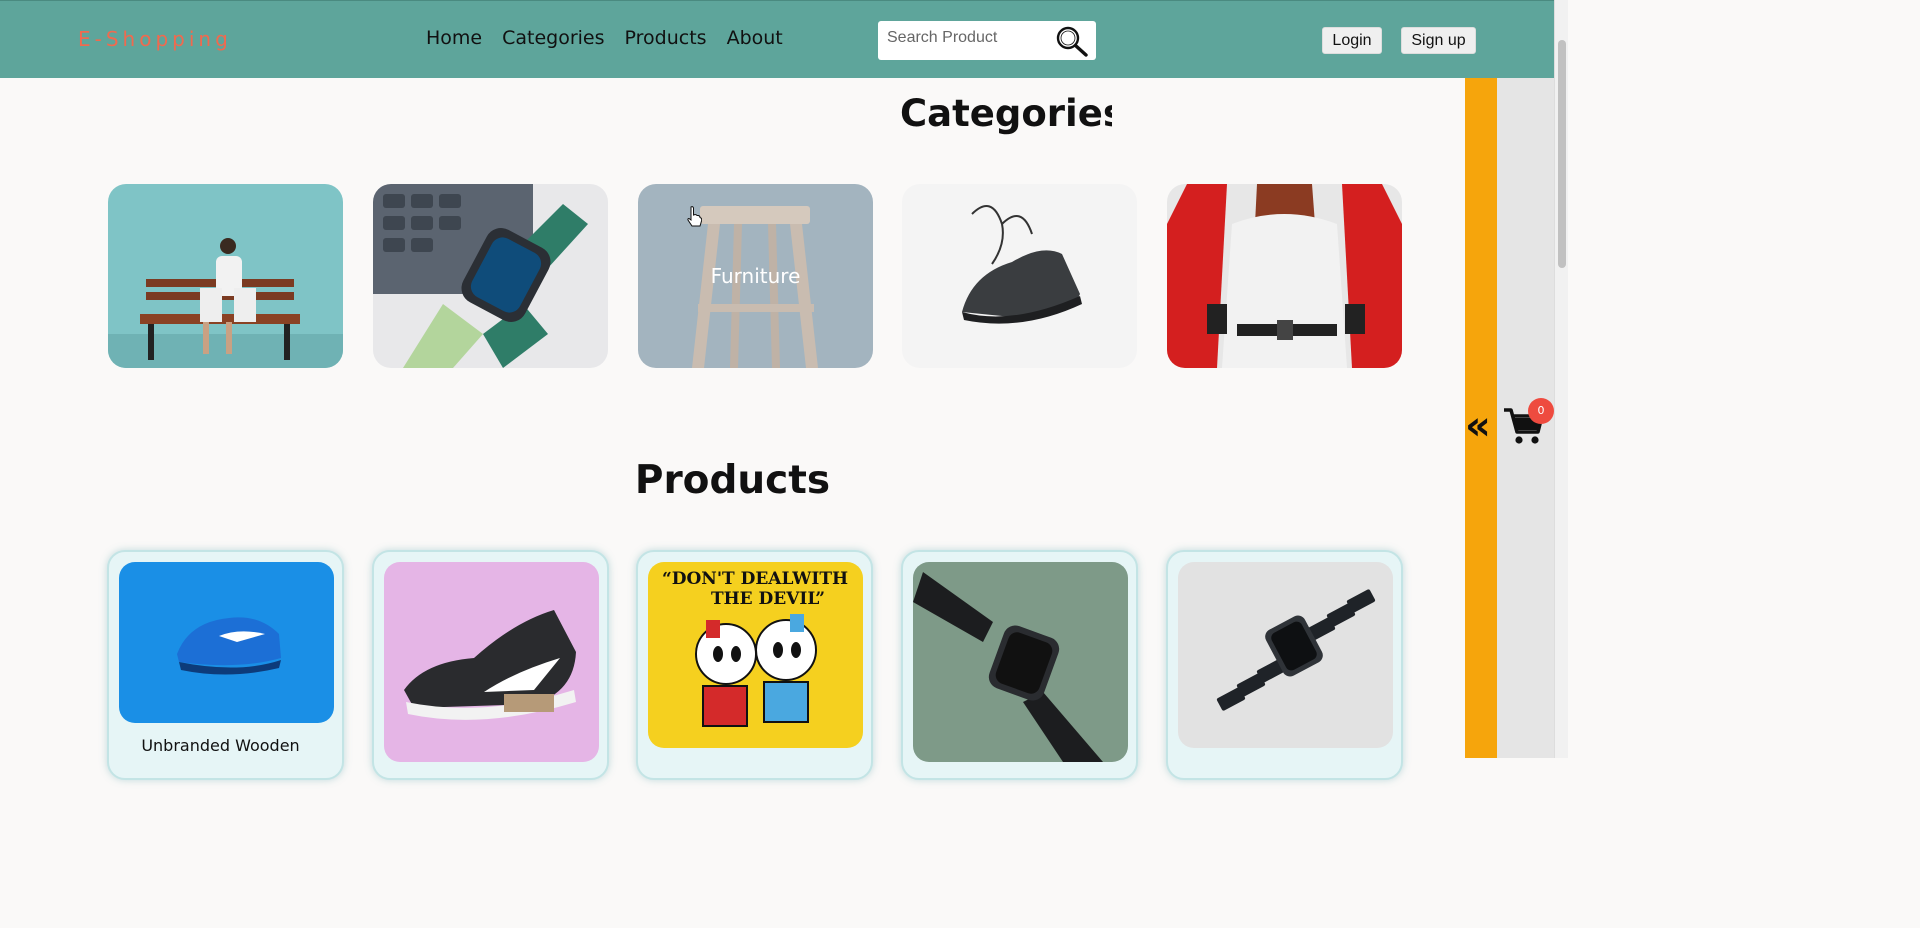  I want to click on category-image-person-bench, so click(225, 276).